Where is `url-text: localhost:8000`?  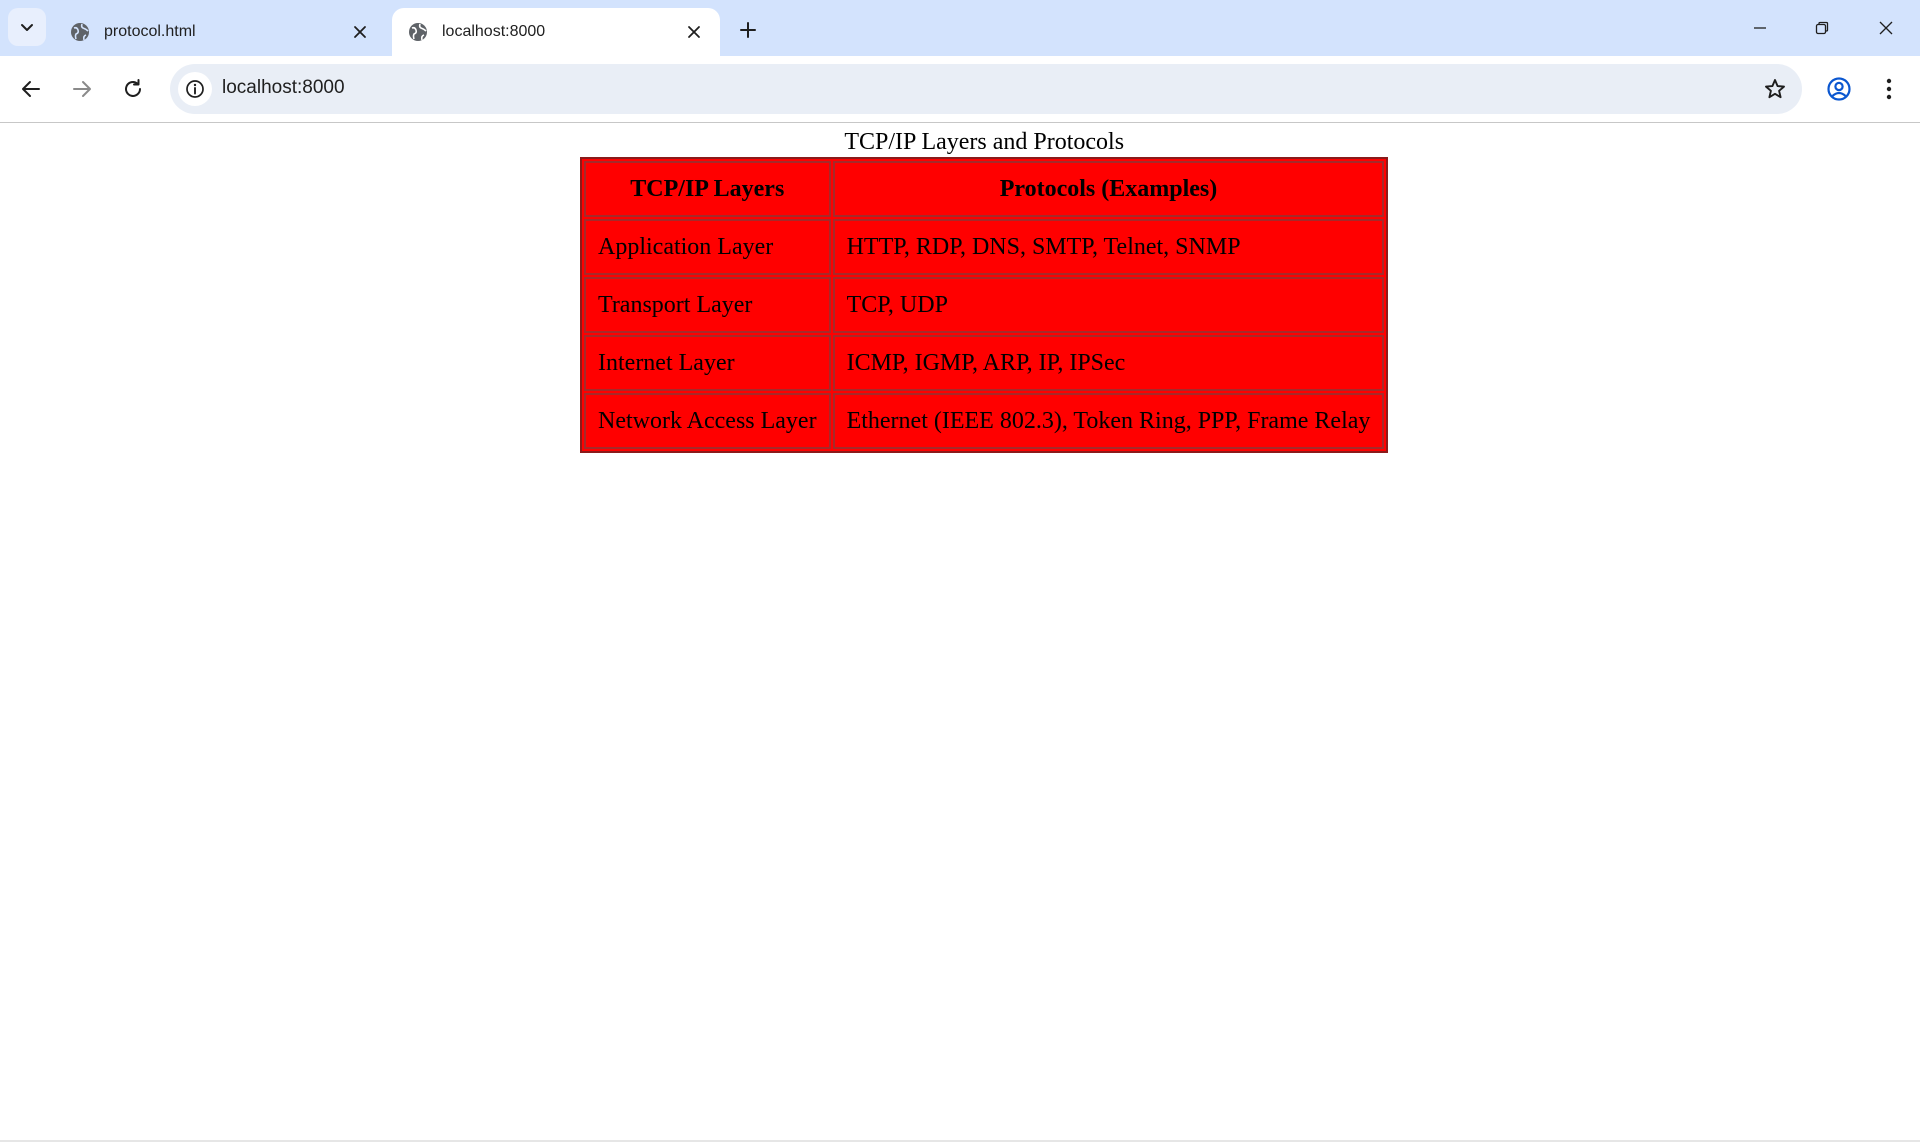 url-text: localhost:8000 is located at coordinates (283, 88).